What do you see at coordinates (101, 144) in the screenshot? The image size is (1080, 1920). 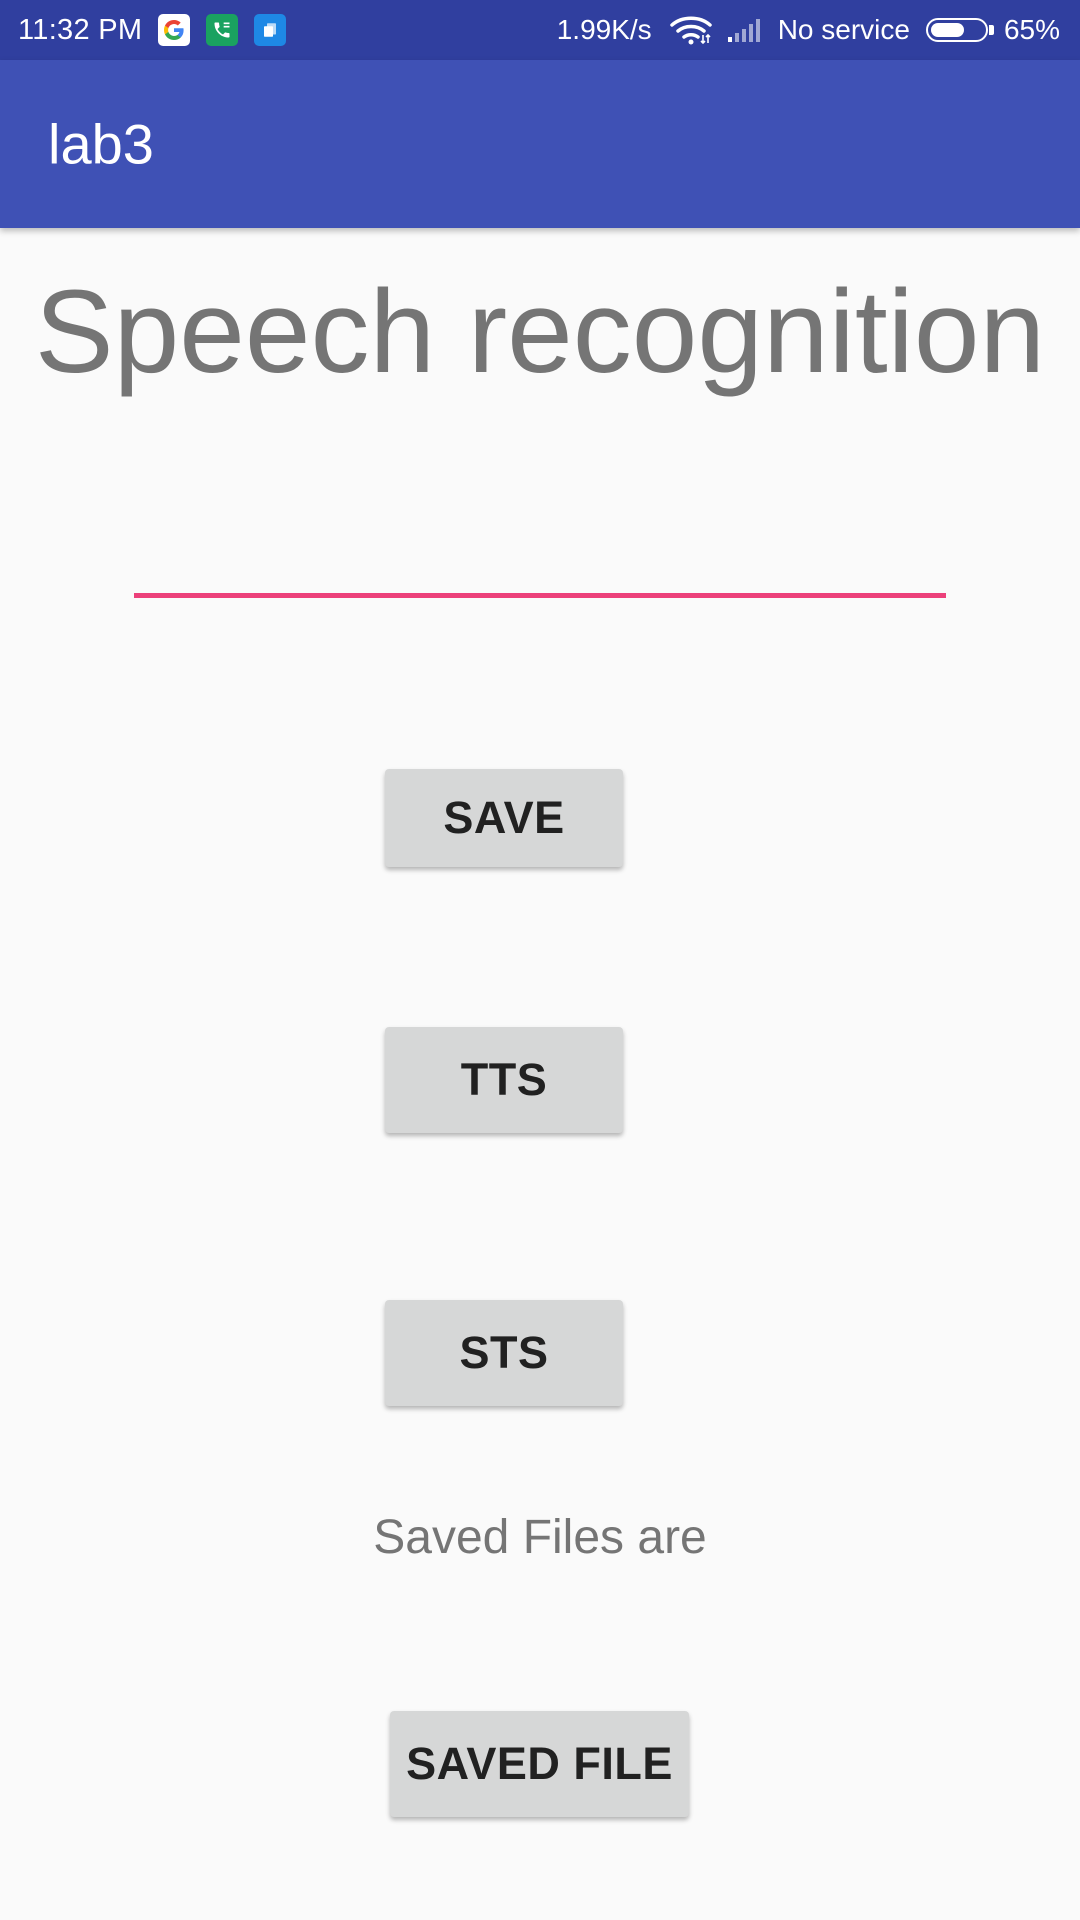 I see `app-title: lab3` at bounding box center [101, 144].